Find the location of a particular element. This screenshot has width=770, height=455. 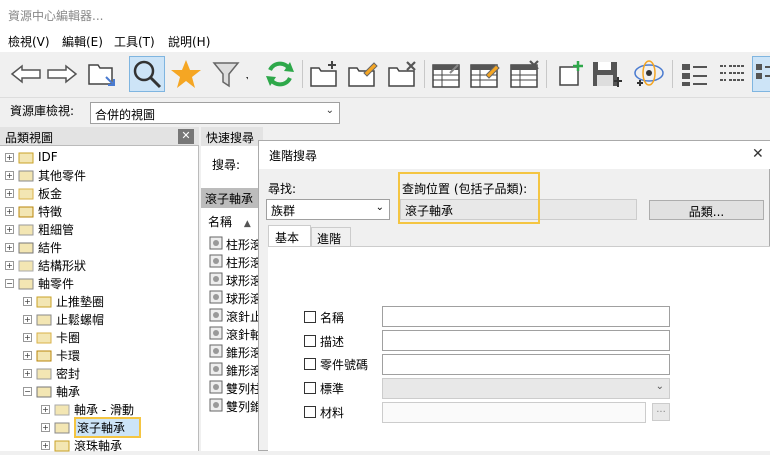

tree-item-label: 軸承 is located at coordinates (68, 391).